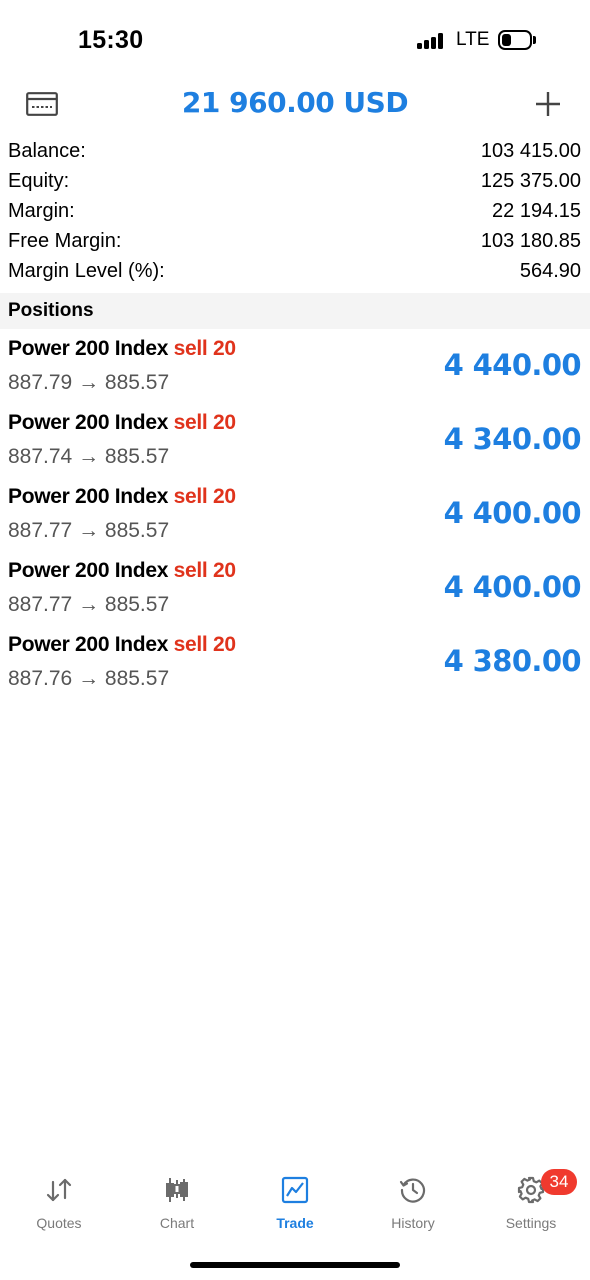  I want to click on position-prices: 887.79 → 885.57, so click(89, 382).